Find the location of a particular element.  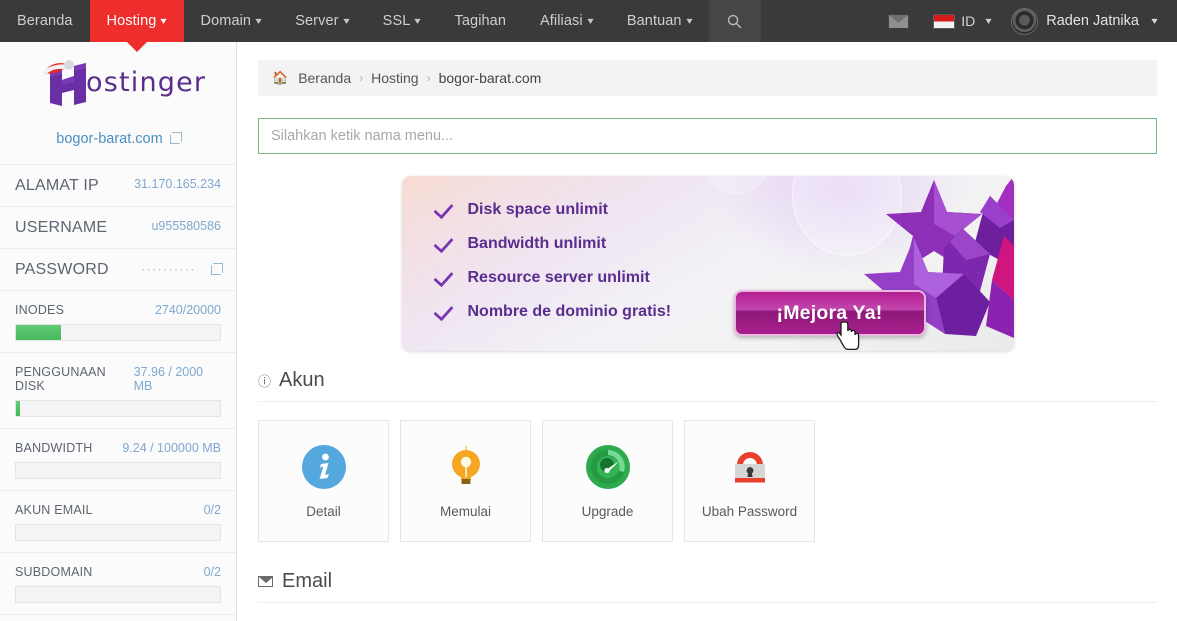

site-domain-link: bogor-barat.com is located at coordinates (109, 139).